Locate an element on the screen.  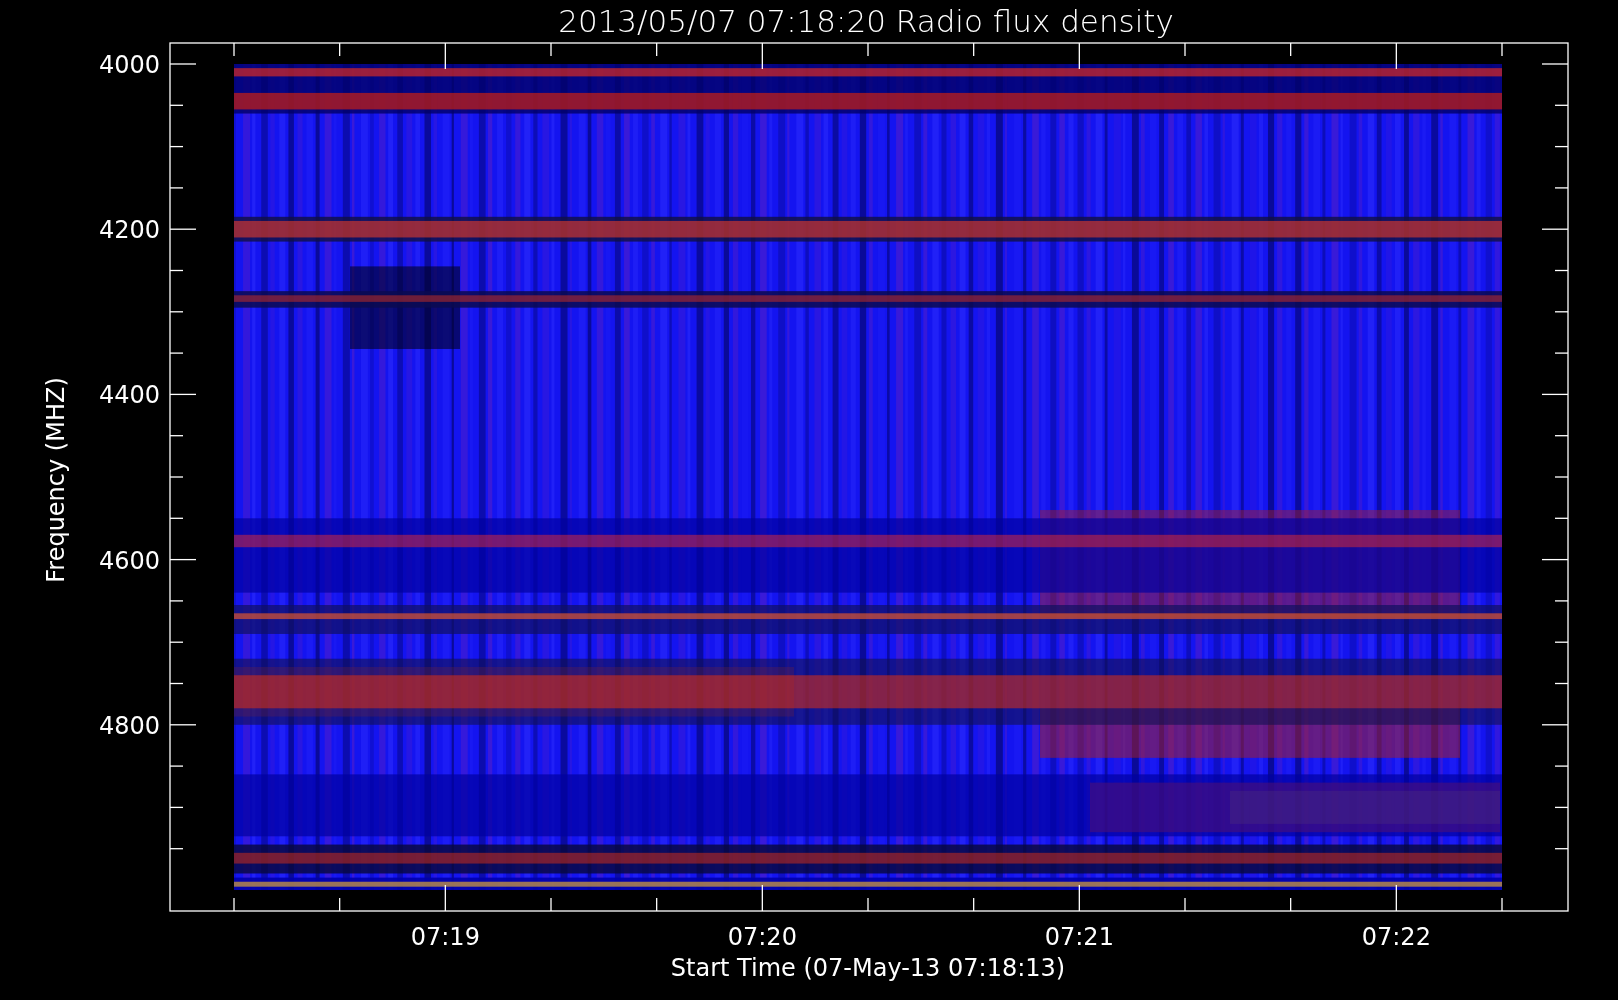
x-tick-label: 07:19 is located at coordinates (445, 937).